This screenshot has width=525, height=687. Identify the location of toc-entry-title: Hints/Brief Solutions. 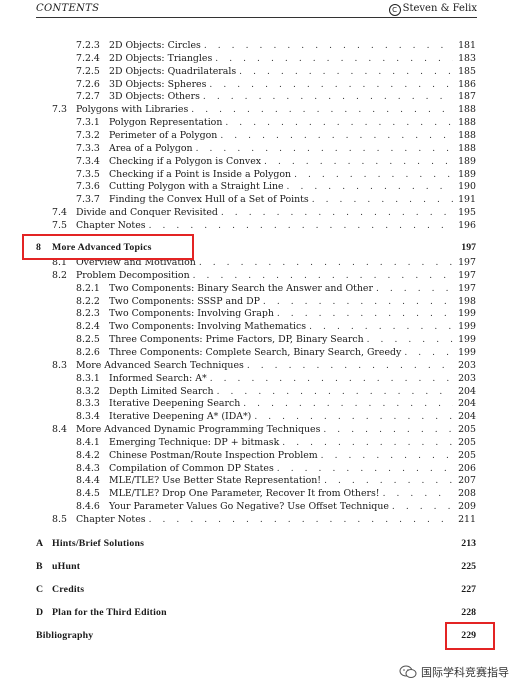
(100, 543).